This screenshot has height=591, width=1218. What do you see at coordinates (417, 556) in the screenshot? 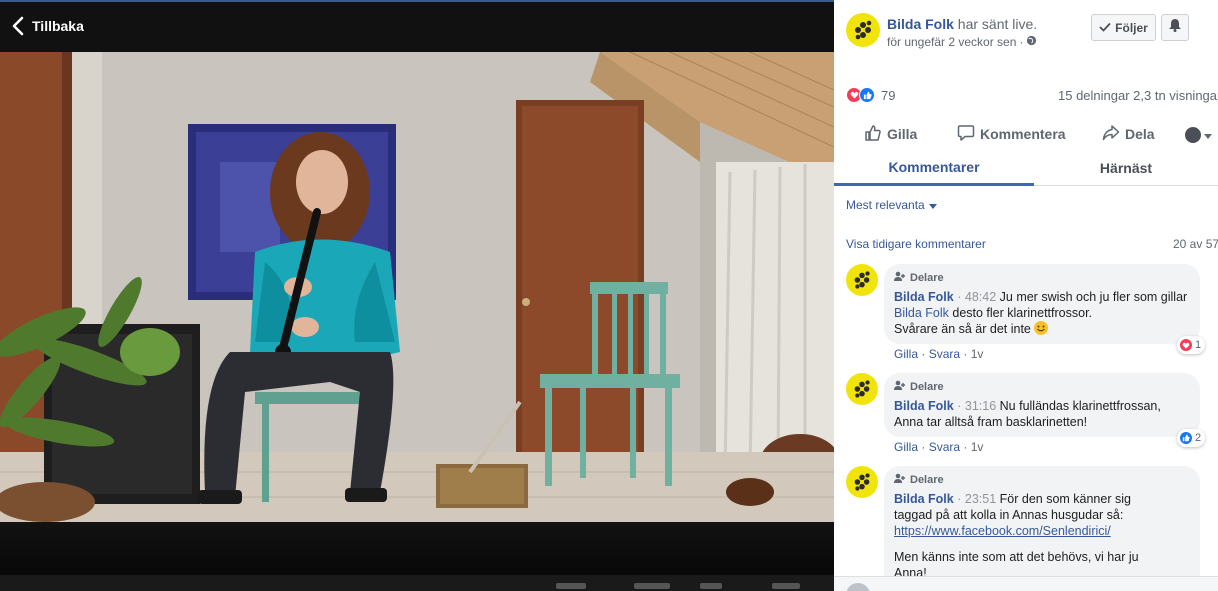
I see `video-controls-area` at bounding box center [417, 556].